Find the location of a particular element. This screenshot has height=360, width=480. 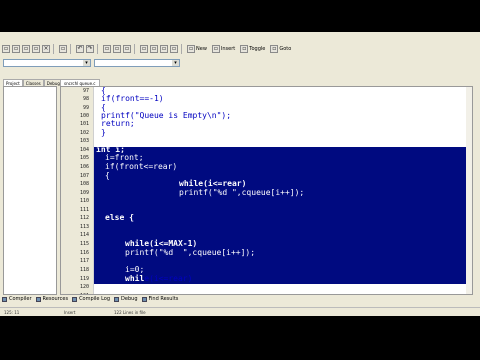

print-icon: ▫ is located at coordinates (63, 49).